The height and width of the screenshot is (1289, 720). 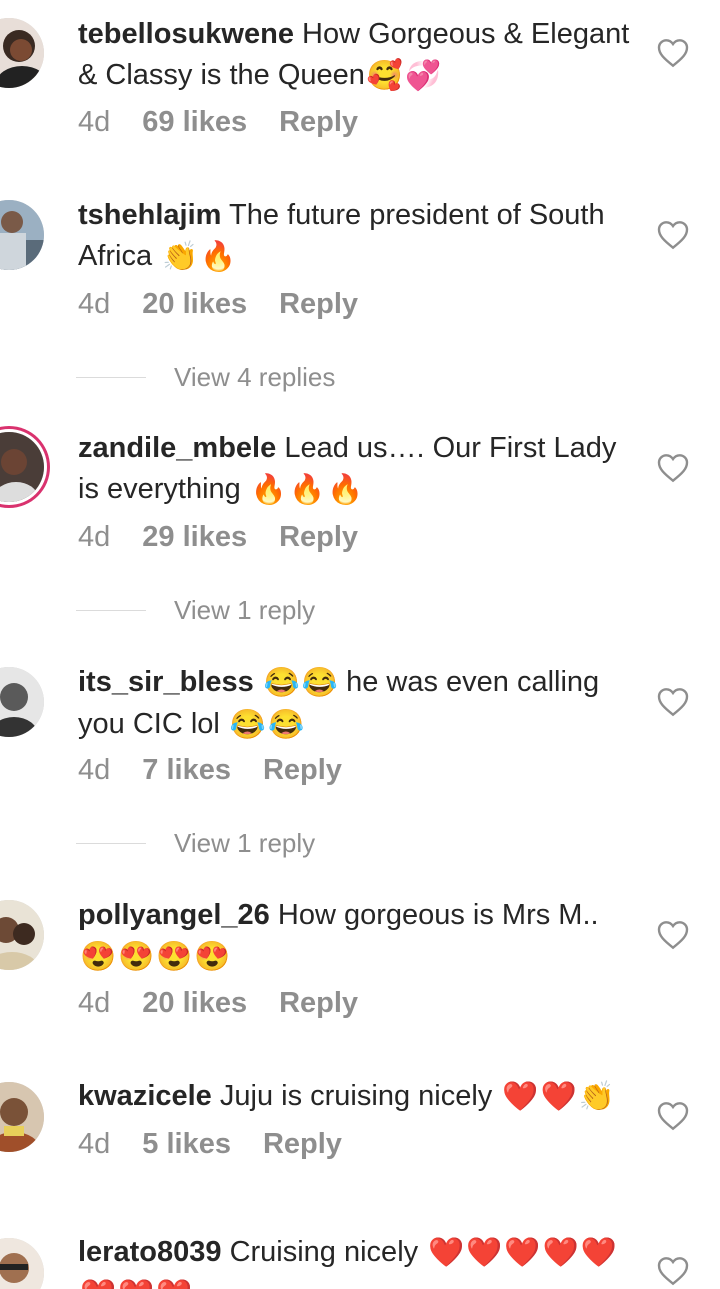 I want to click on comment-username: lerato8039, so click(x=150, y=1252).